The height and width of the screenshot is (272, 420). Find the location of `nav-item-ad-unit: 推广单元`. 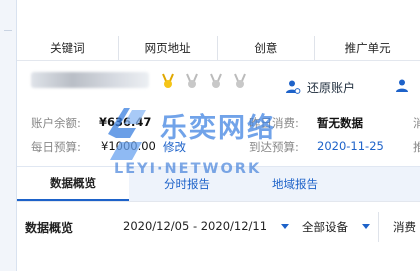

nav-item-ad-unit: 推广单元 is located at coordinates (367, 48).